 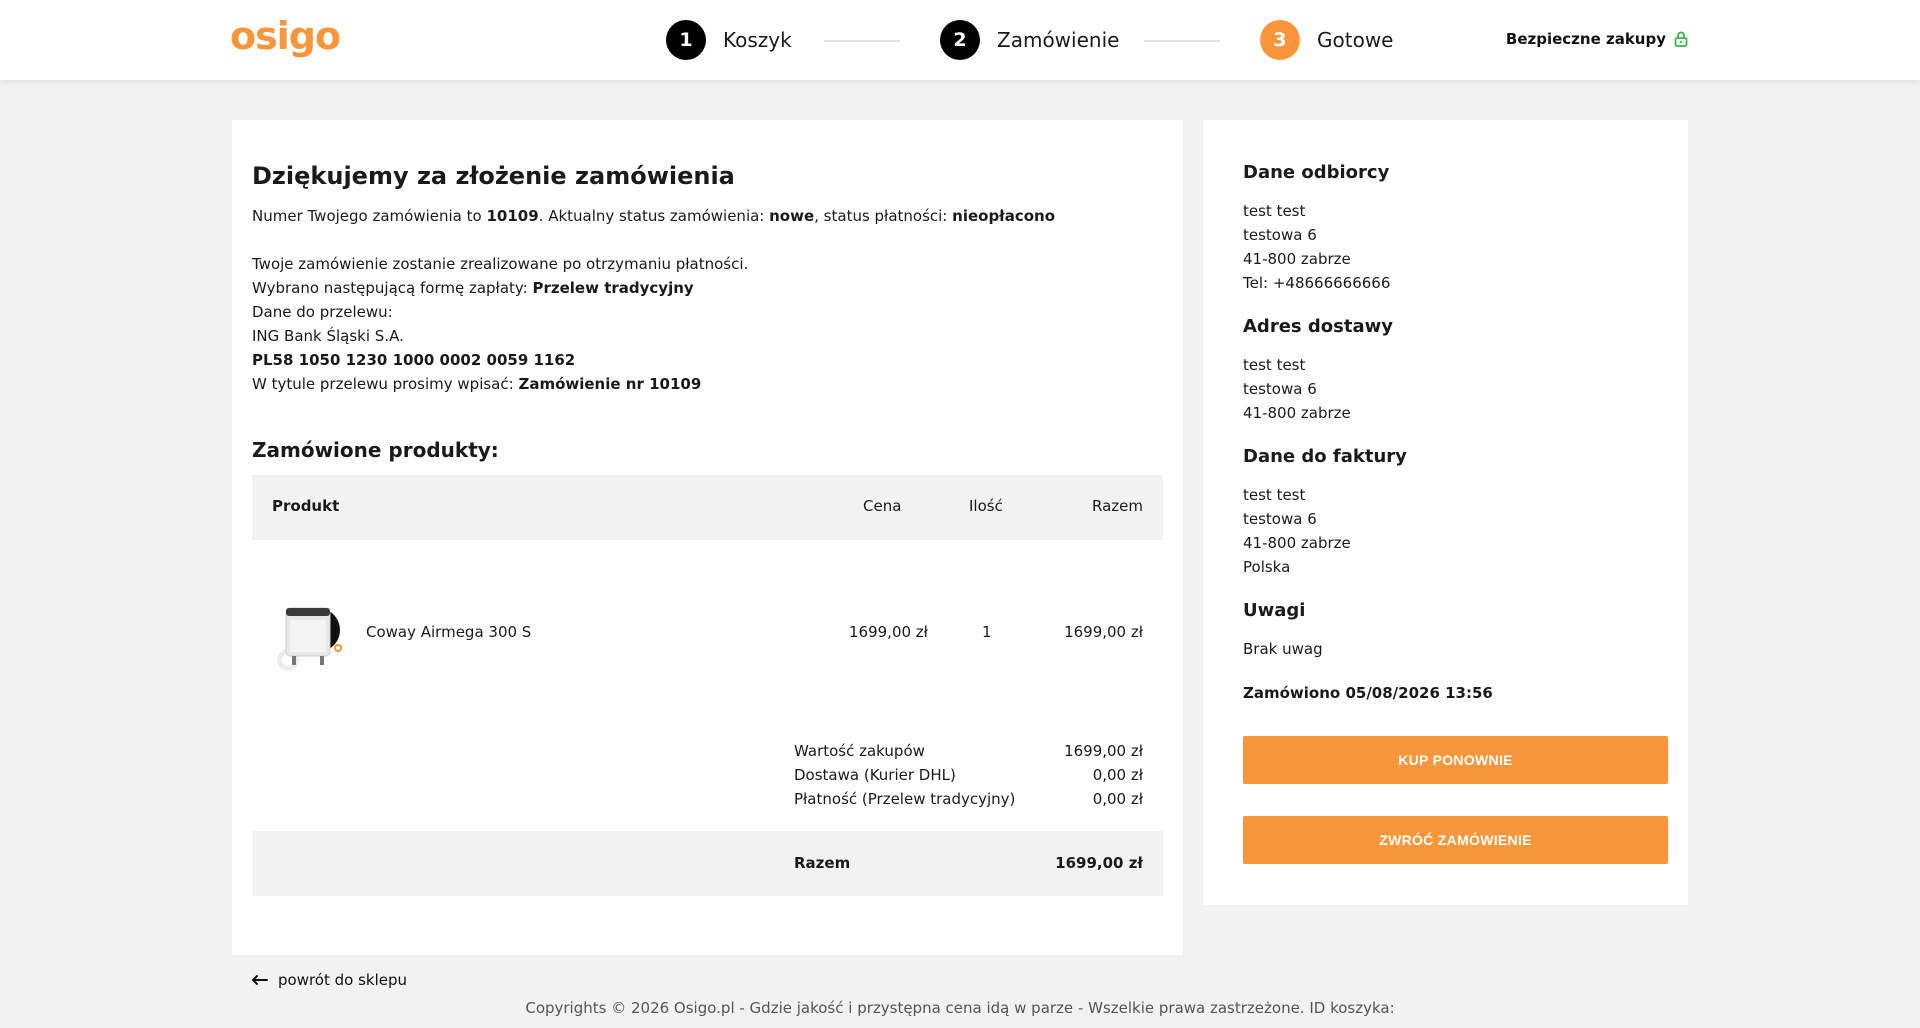 What do you see at coordinates (707, 863) in the screenshot?
I see `products-total-row: Razem 1699,00 zł` at bounding box center [707, 863].